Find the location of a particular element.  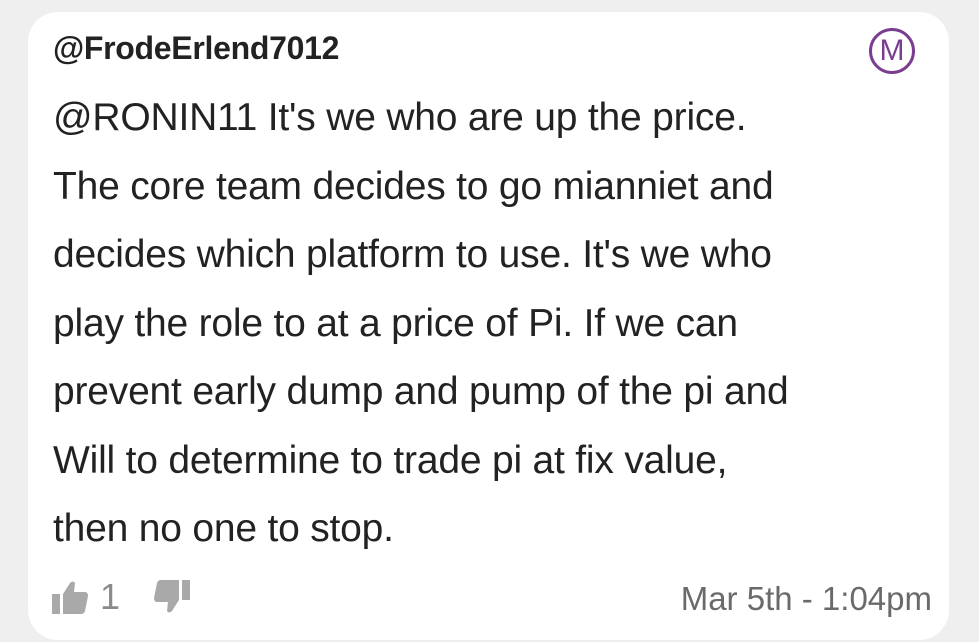

thumbs-down-icon is located at coordinates (172, 596).